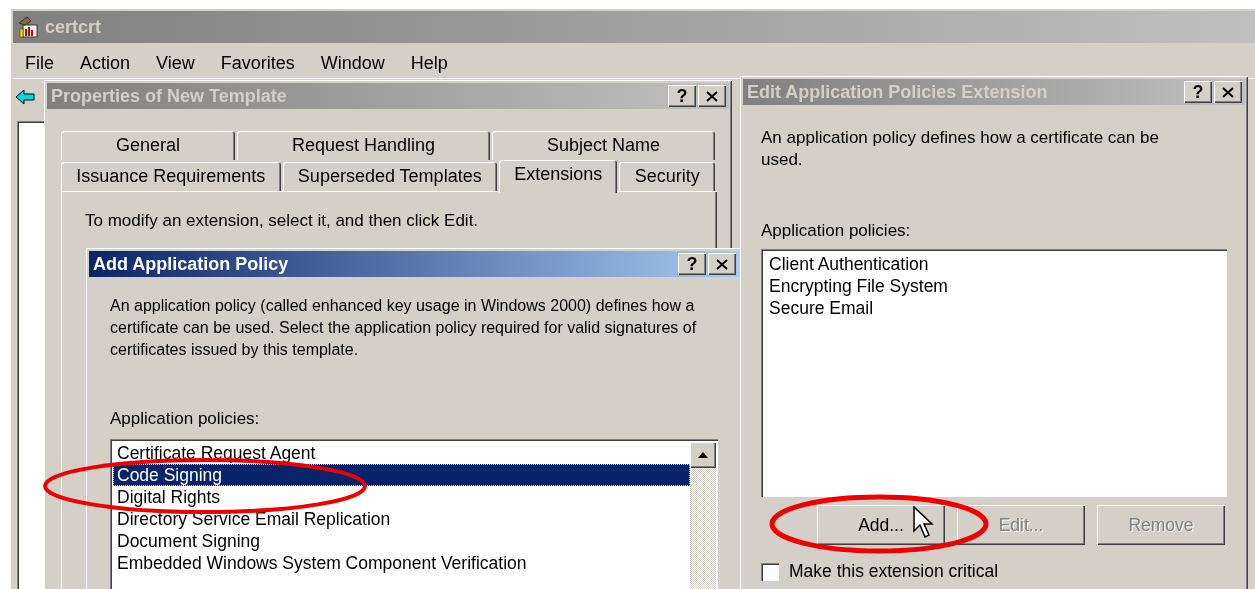 This screenshot has height=589, width=1255. Describe the element at coordinates (25, 97) in the screenshot. I see `back-arrow-icon` at that location.